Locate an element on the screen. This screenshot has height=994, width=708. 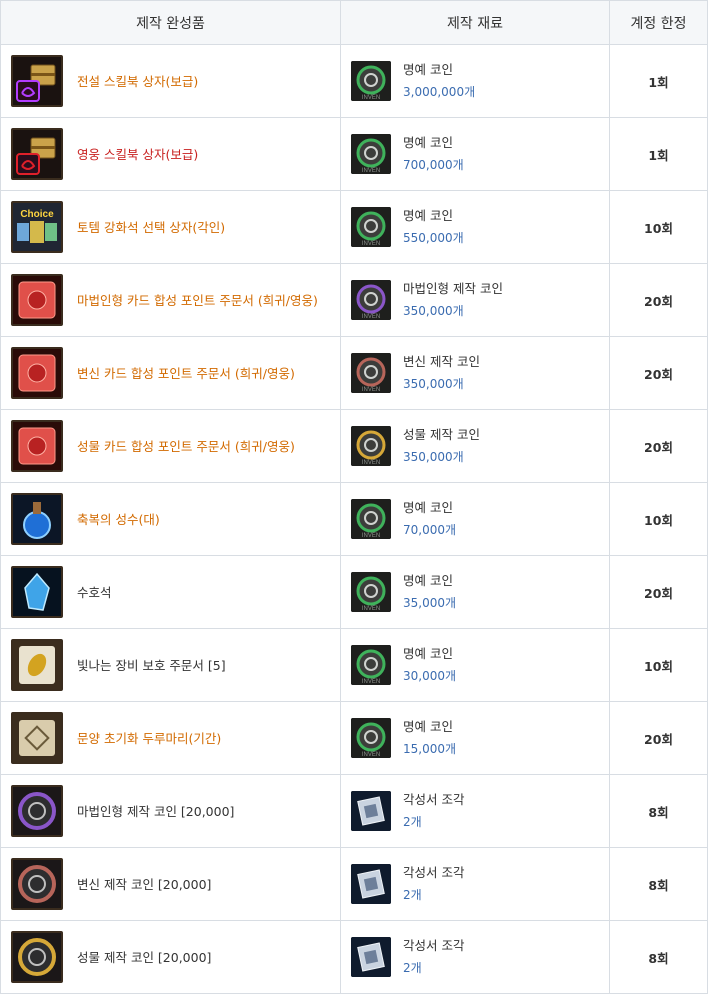
material-cell: 각성서 조각 2개 is located at coordinates (475, 884).